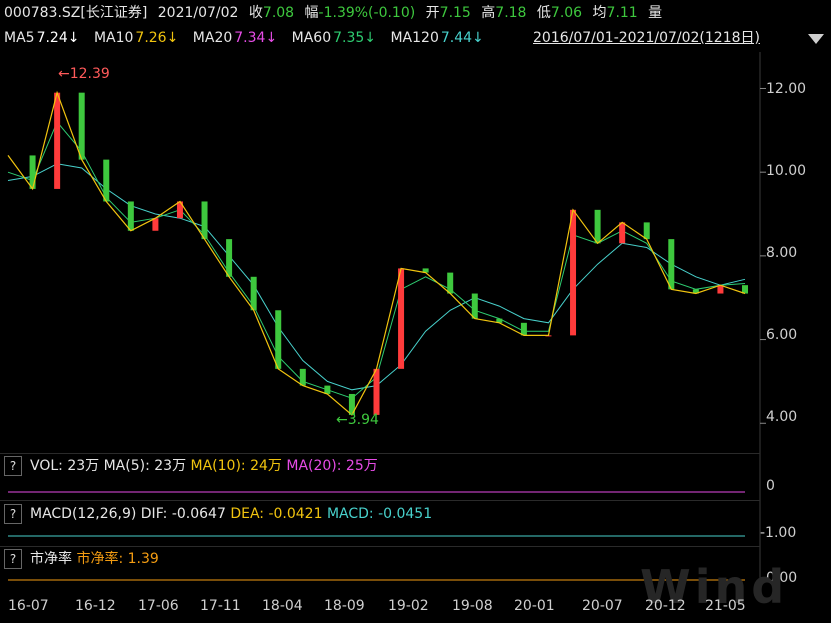 Image resolution: width=831 pixels, height=623 pixels. What do you see at coordinates (566, 13) in the screenshot?
I see `low-value: 7.06` at bounding box center [566, 13].